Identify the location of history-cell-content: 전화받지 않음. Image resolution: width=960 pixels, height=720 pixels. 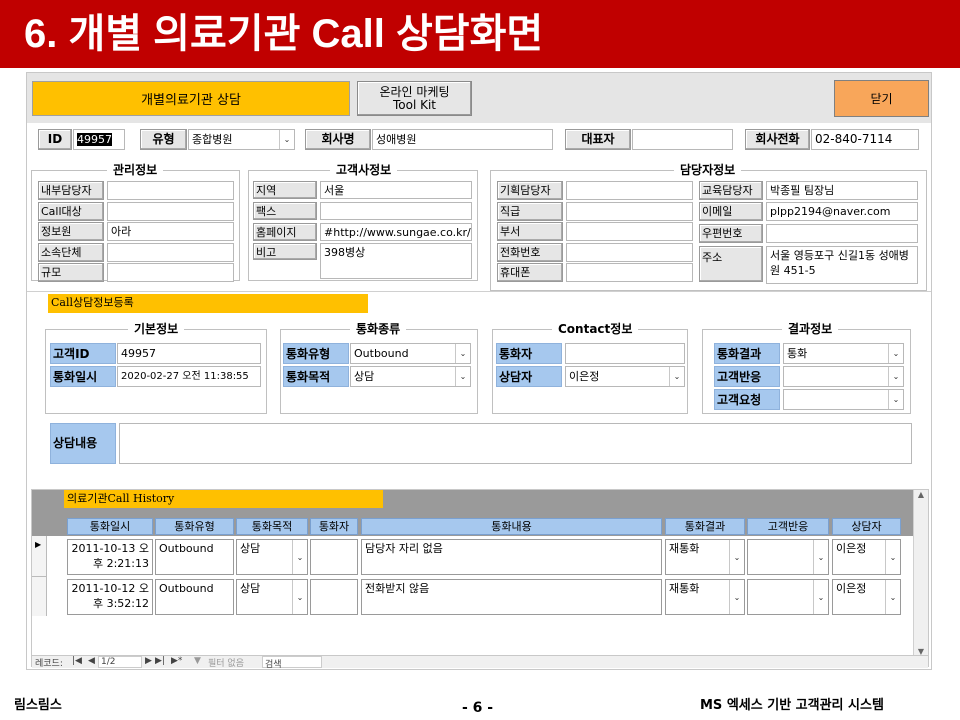
(511, 597).